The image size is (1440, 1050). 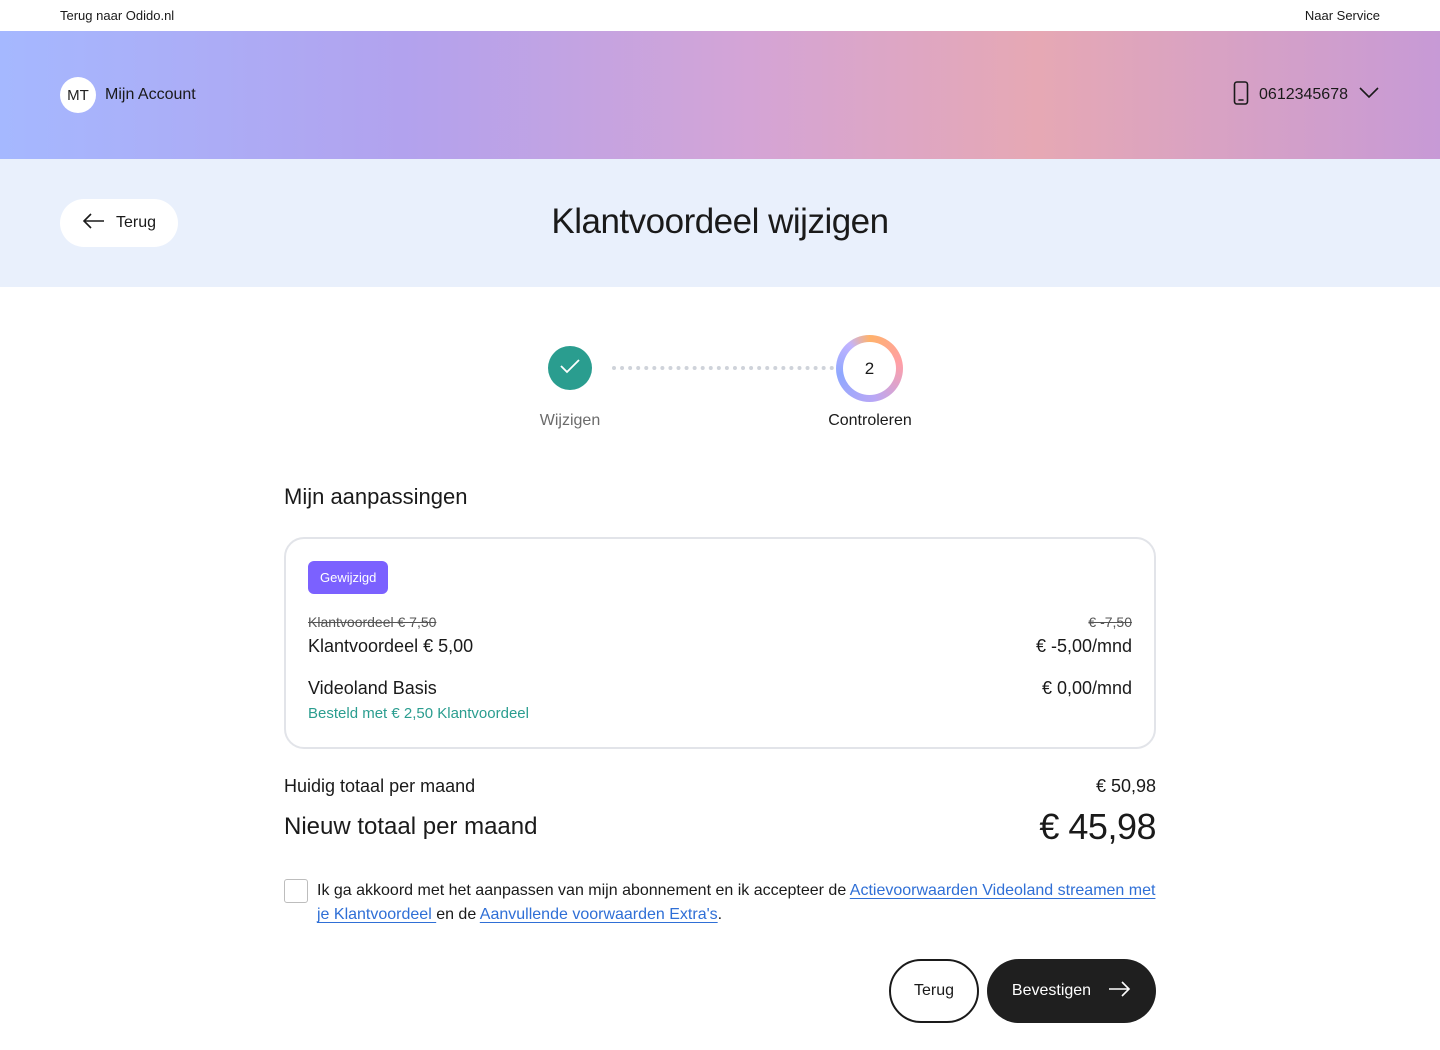 What do you see at coordinates (1083, 646) in the screenshot?
I see `new-benefit-price: € -5,00/mnd` at bounding box center [1083, 646].